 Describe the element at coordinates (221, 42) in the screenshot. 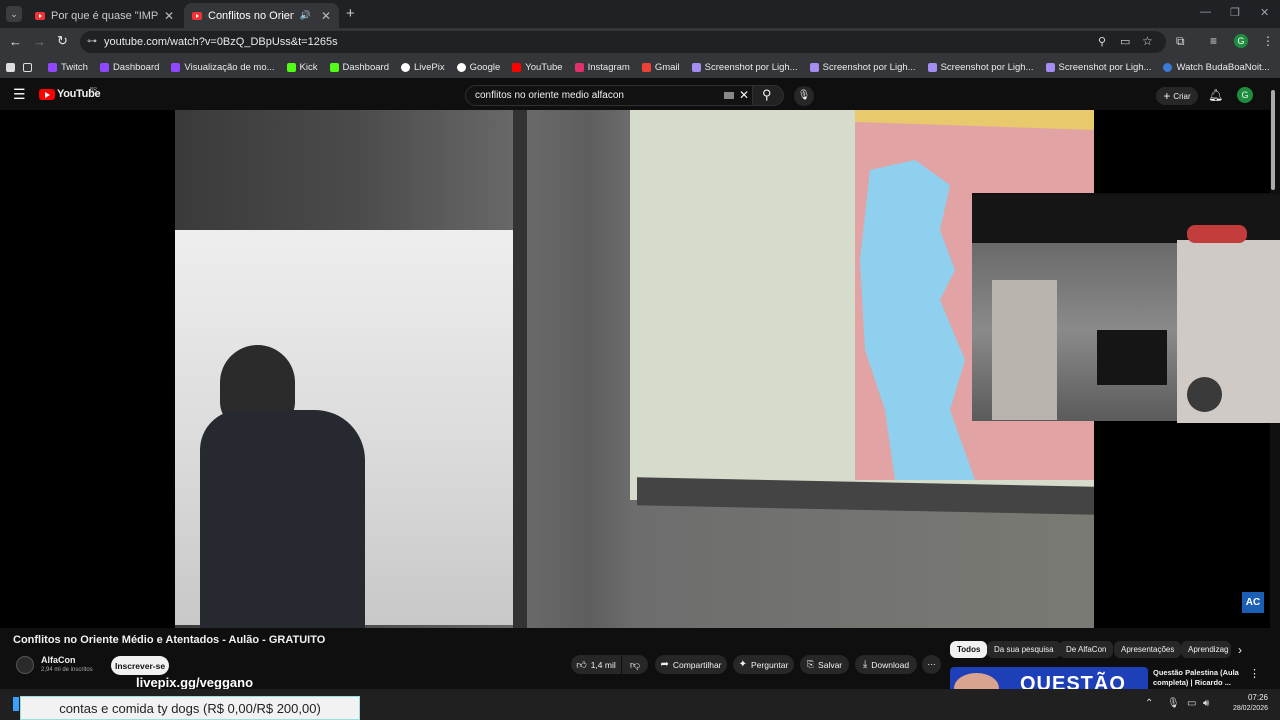

I see `url-text: youtube.com/watch?v=0BzQ_DBpUss&t=1265s` at that location.